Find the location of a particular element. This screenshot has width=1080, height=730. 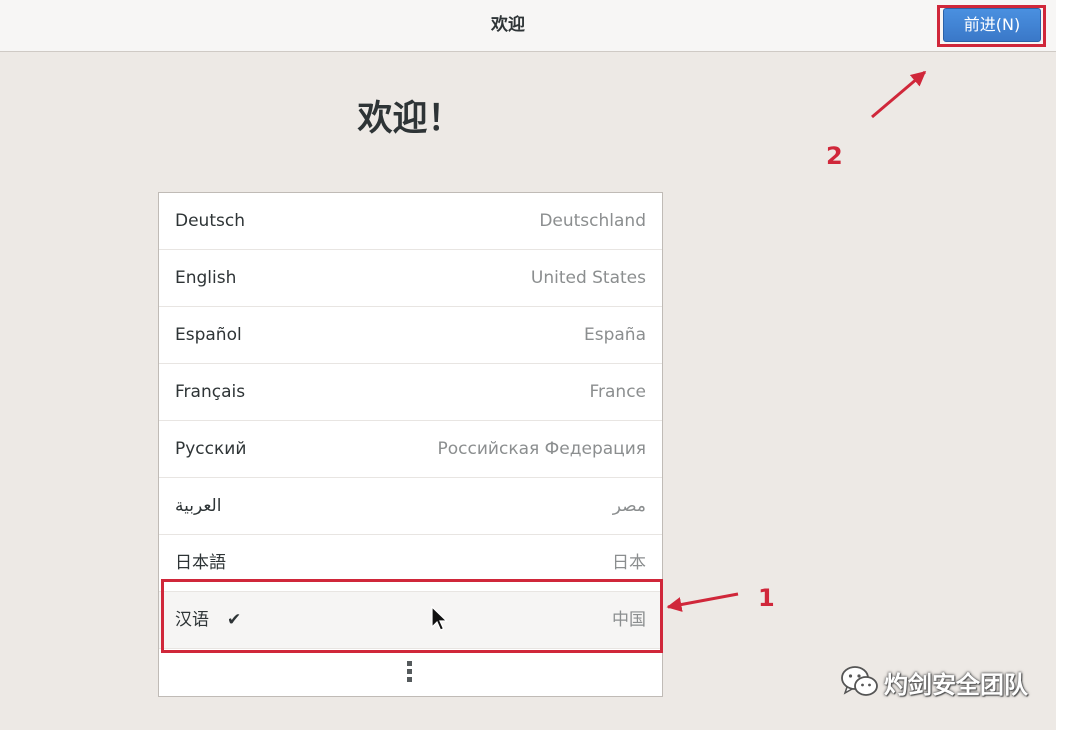

language-name: 汉语 is located at coordinates (192, 620).